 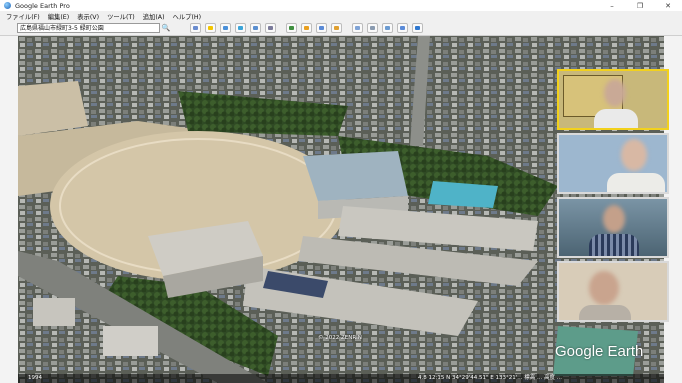 I want to click on hide-sidebar-button, so click(x=195, y=28).